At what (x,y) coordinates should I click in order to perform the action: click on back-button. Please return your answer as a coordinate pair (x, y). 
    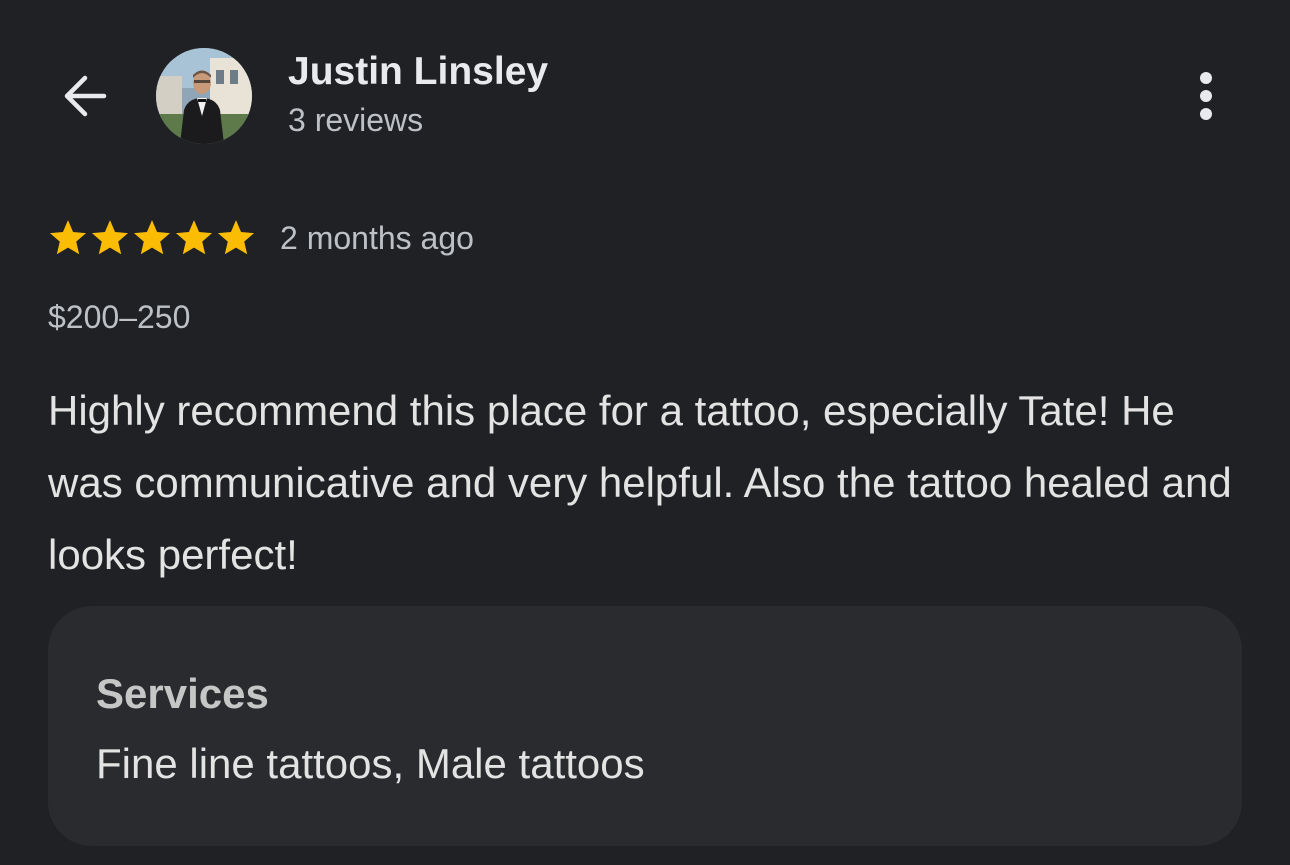
    Looking at the image, I should click on (84, 96).